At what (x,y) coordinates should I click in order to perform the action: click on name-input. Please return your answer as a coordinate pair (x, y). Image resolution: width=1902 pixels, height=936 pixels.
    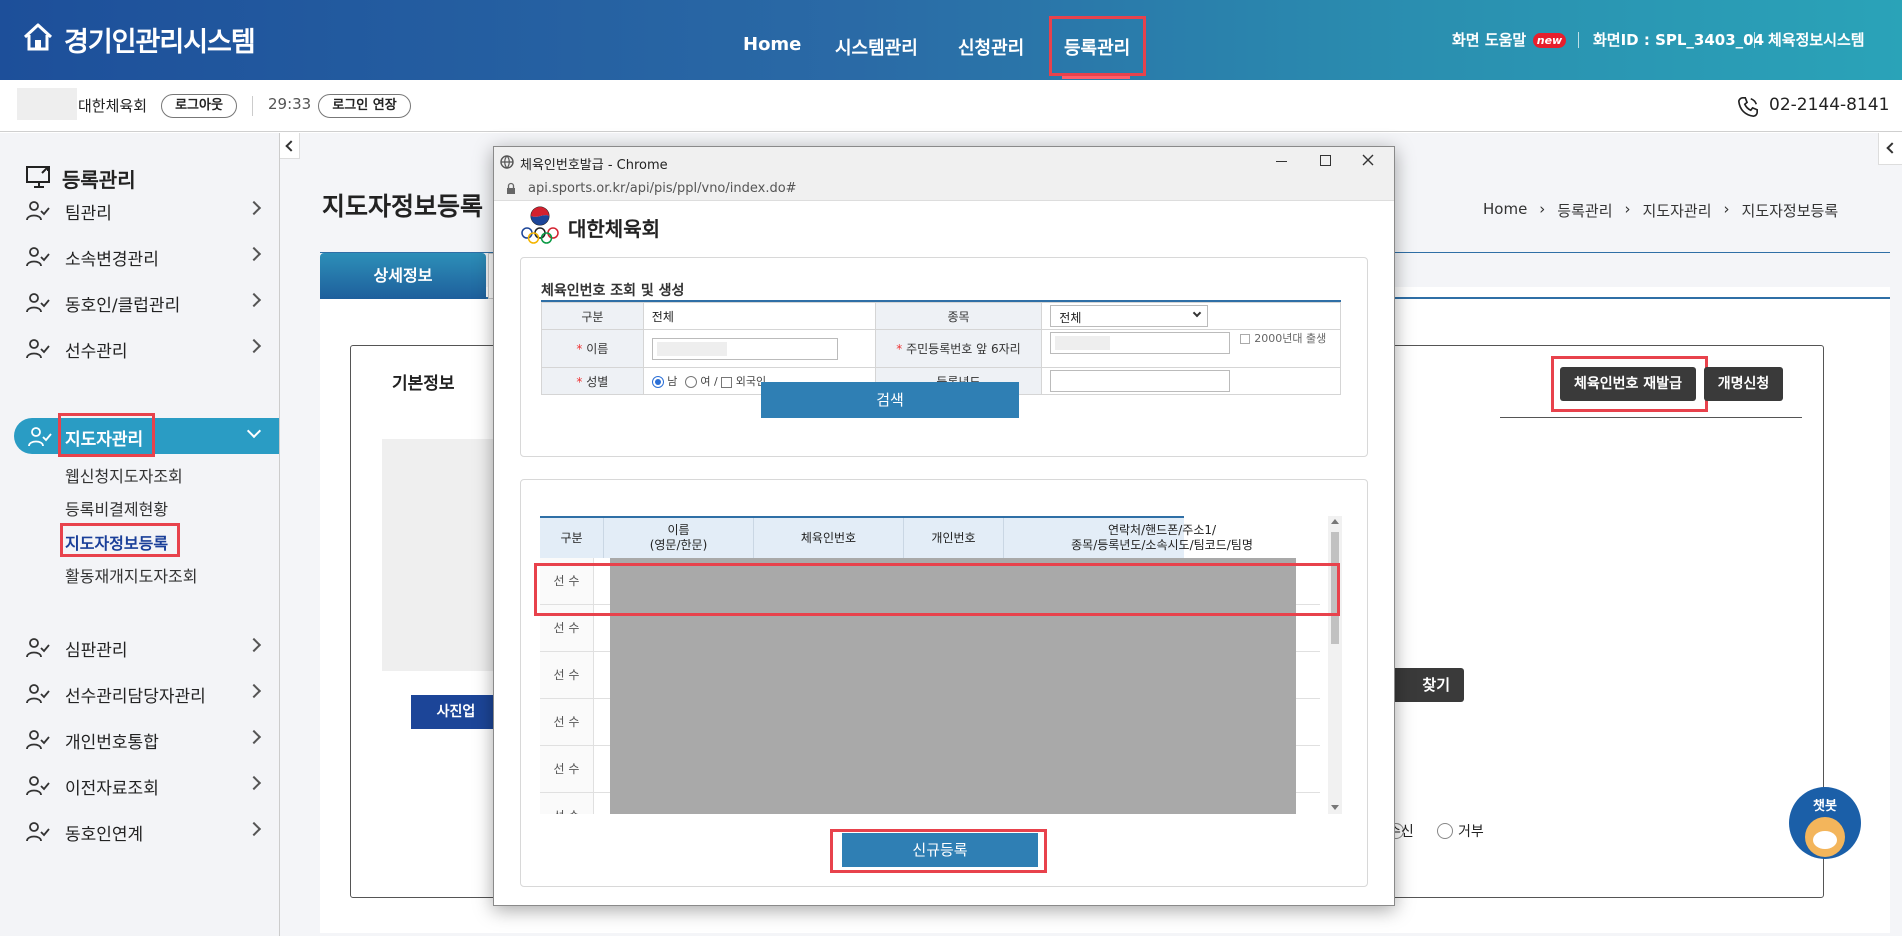
    Looking at the image, I should click on (744, 348).